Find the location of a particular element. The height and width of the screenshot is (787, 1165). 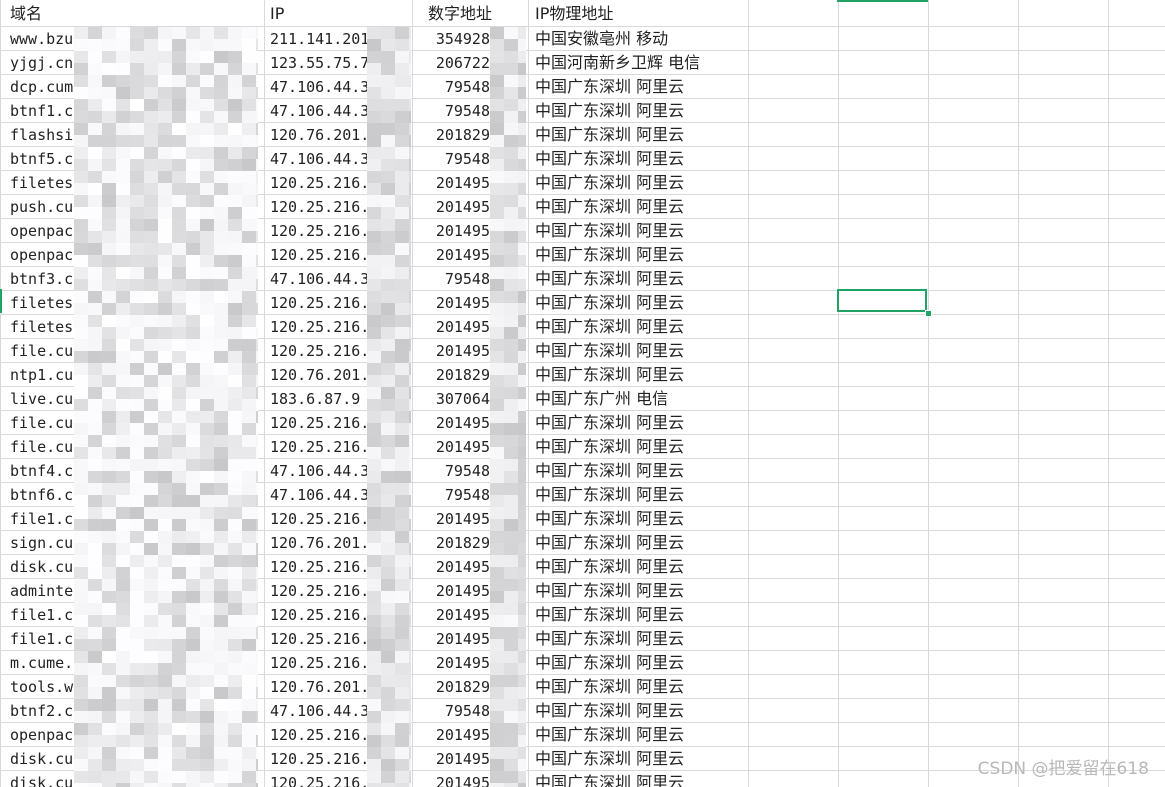

cell-numeric-address: 354928 is located at coordinates (454, 39).